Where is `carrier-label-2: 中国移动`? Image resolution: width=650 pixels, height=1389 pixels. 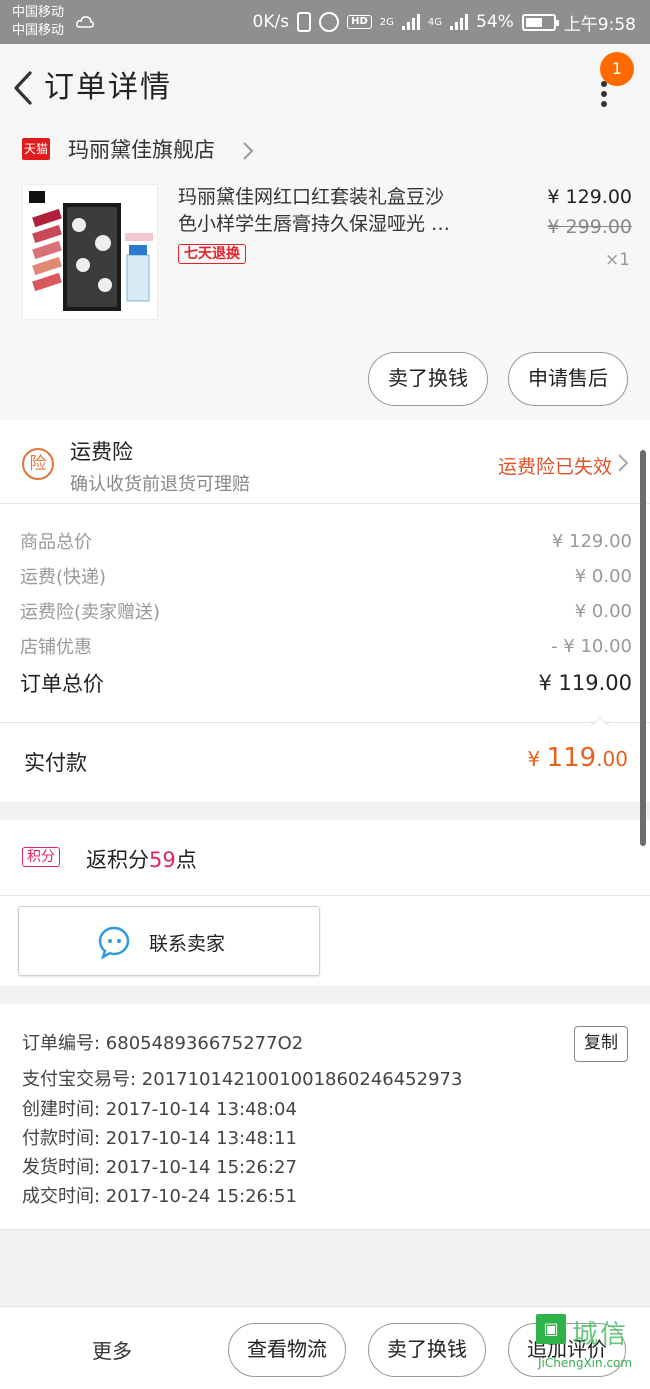 carrier-label-2: 中国移动 is located at coordinates (38, 30).